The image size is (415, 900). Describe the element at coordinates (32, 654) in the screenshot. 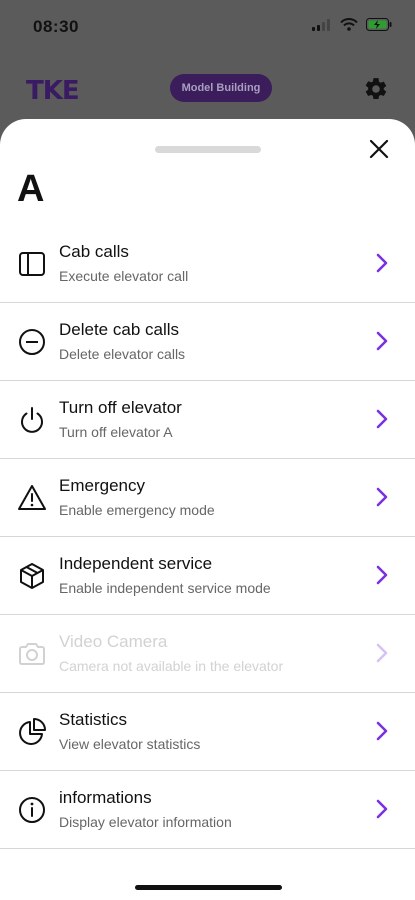

I see `camera-icon` at that location.